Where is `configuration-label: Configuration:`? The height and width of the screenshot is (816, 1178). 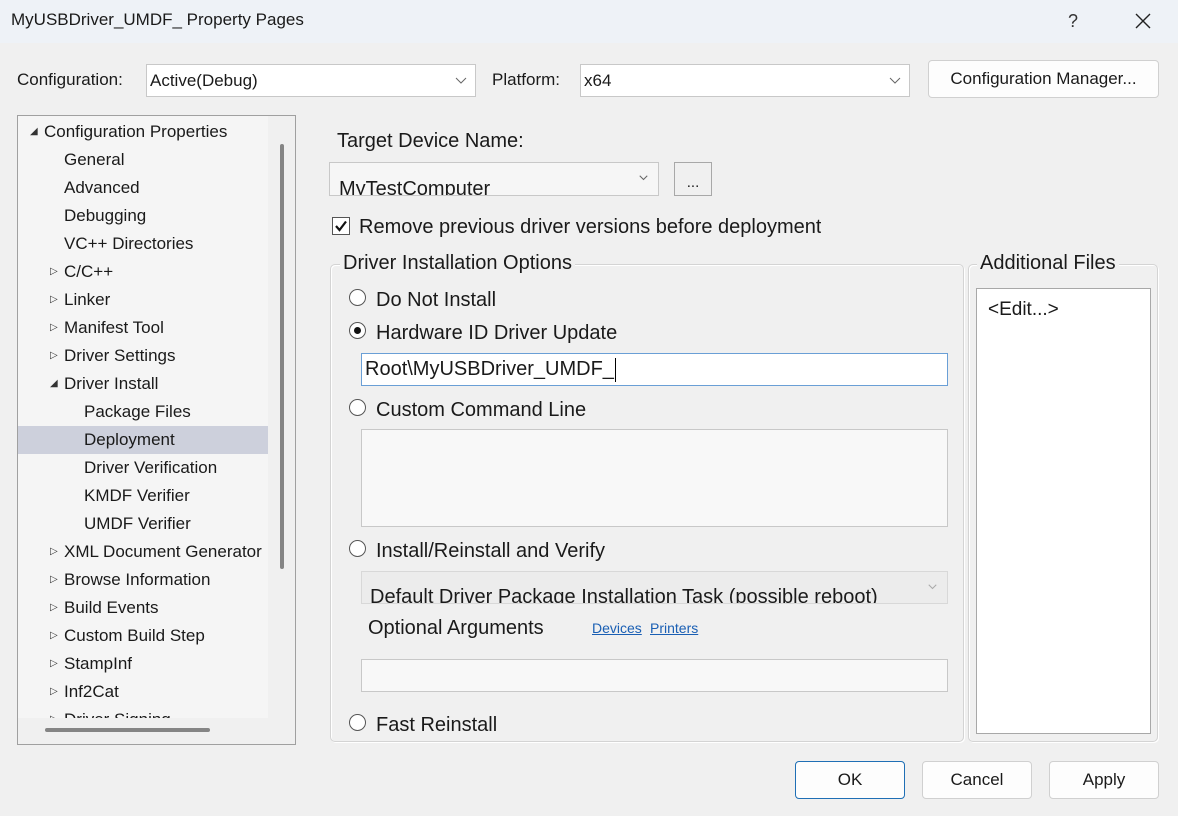
configuration-label: Configuration: is located at coordinates (70, 79).